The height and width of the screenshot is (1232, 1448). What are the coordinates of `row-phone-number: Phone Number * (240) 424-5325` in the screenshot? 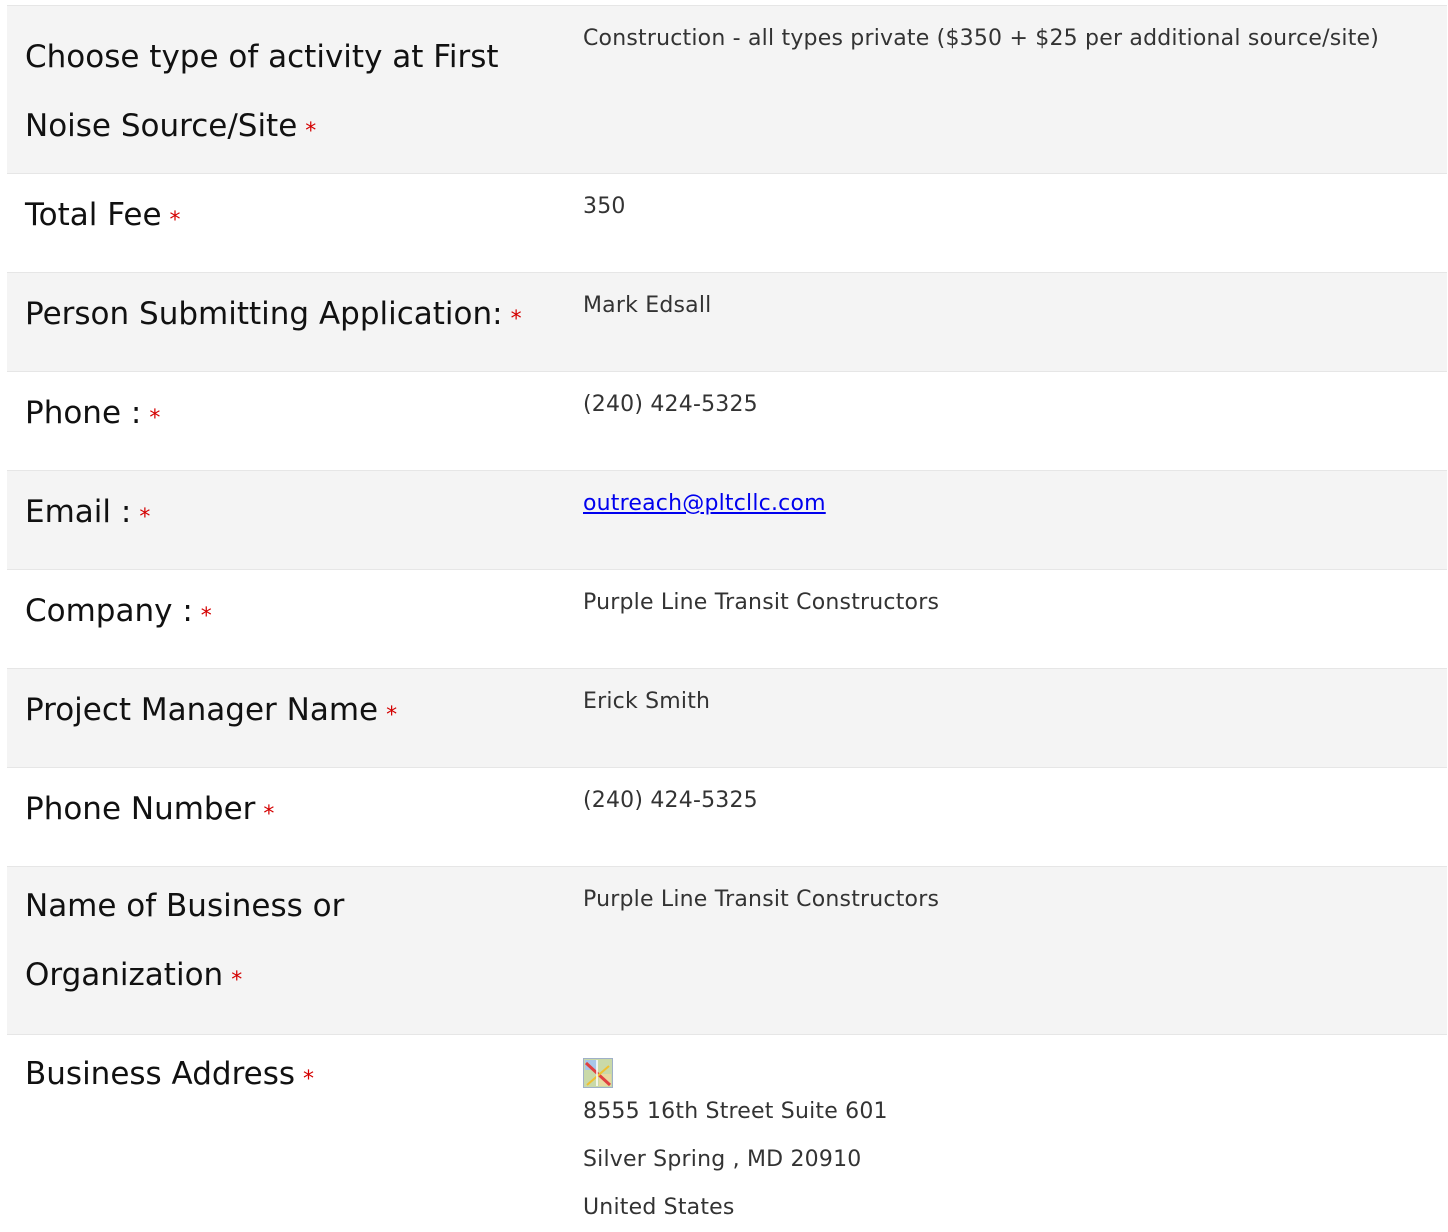 It's located at (727, 817).